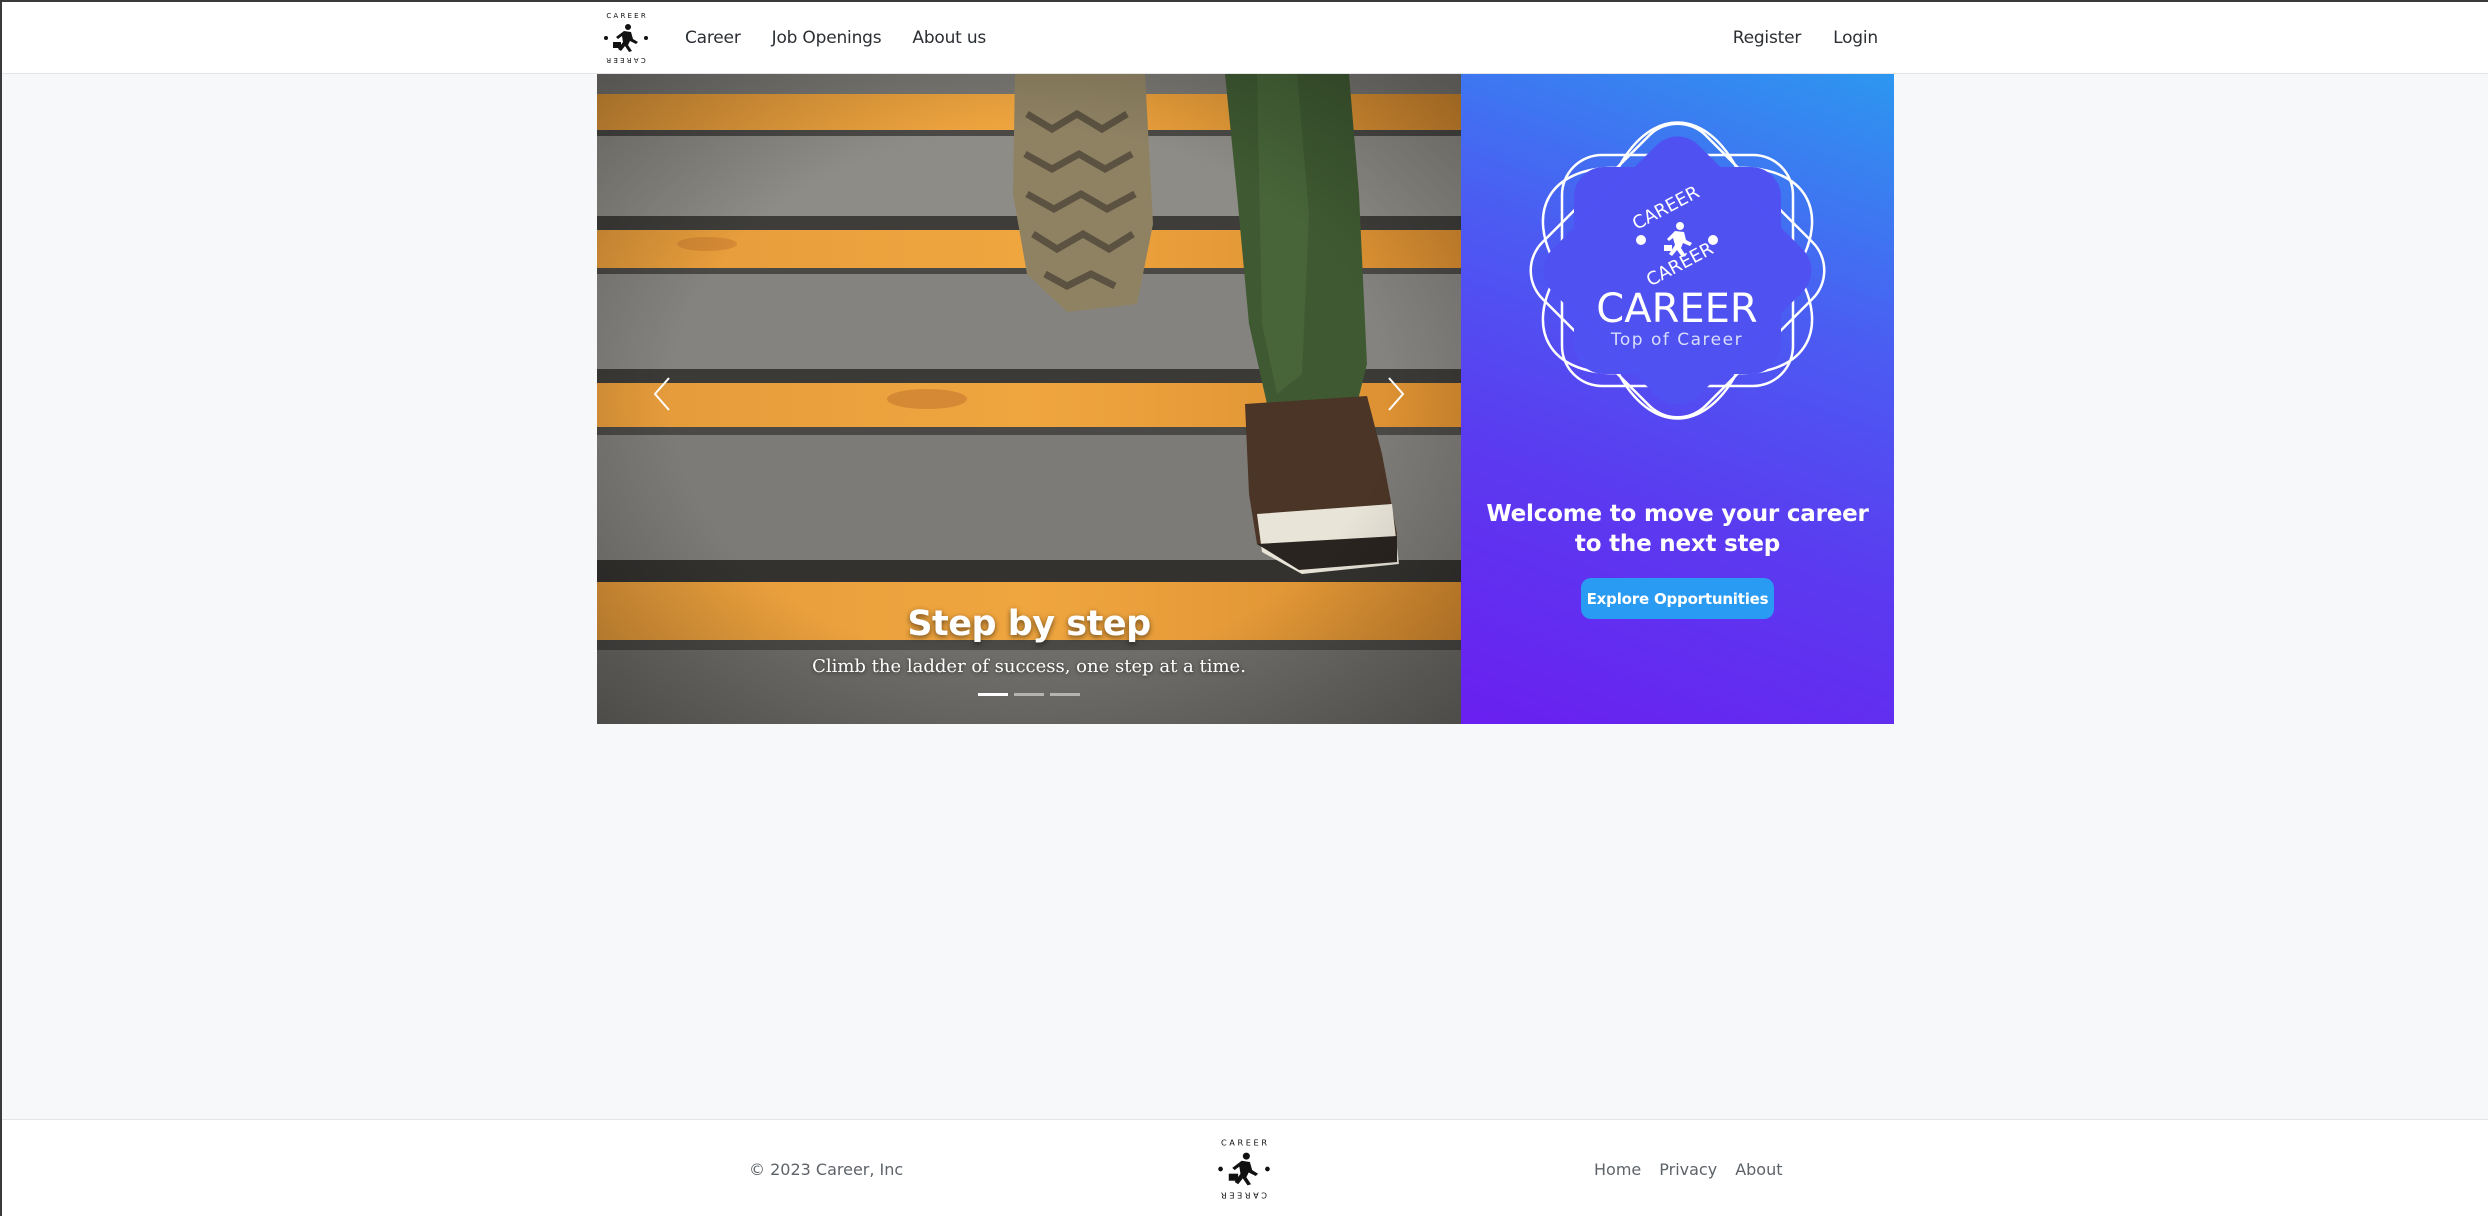 This screenshot has height=1216, width=2488. I want to click on explore-opportunities-button: Explore Opportunities, so click(1677, 598).